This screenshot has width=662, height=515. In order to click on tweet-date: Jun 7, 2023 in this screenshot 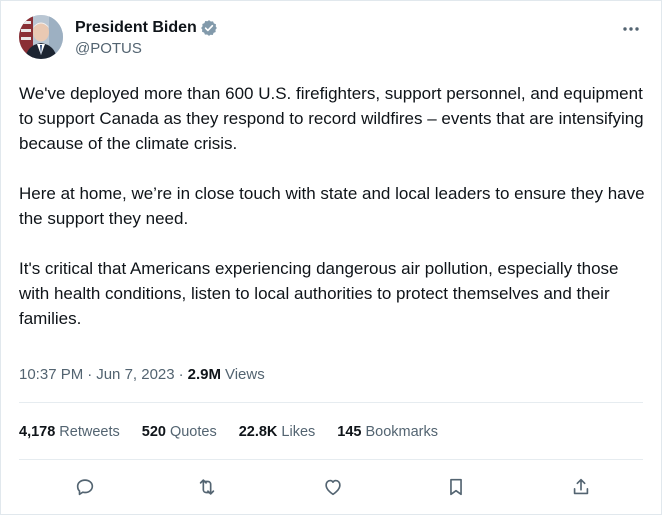, I will do `click(135, 374)`.